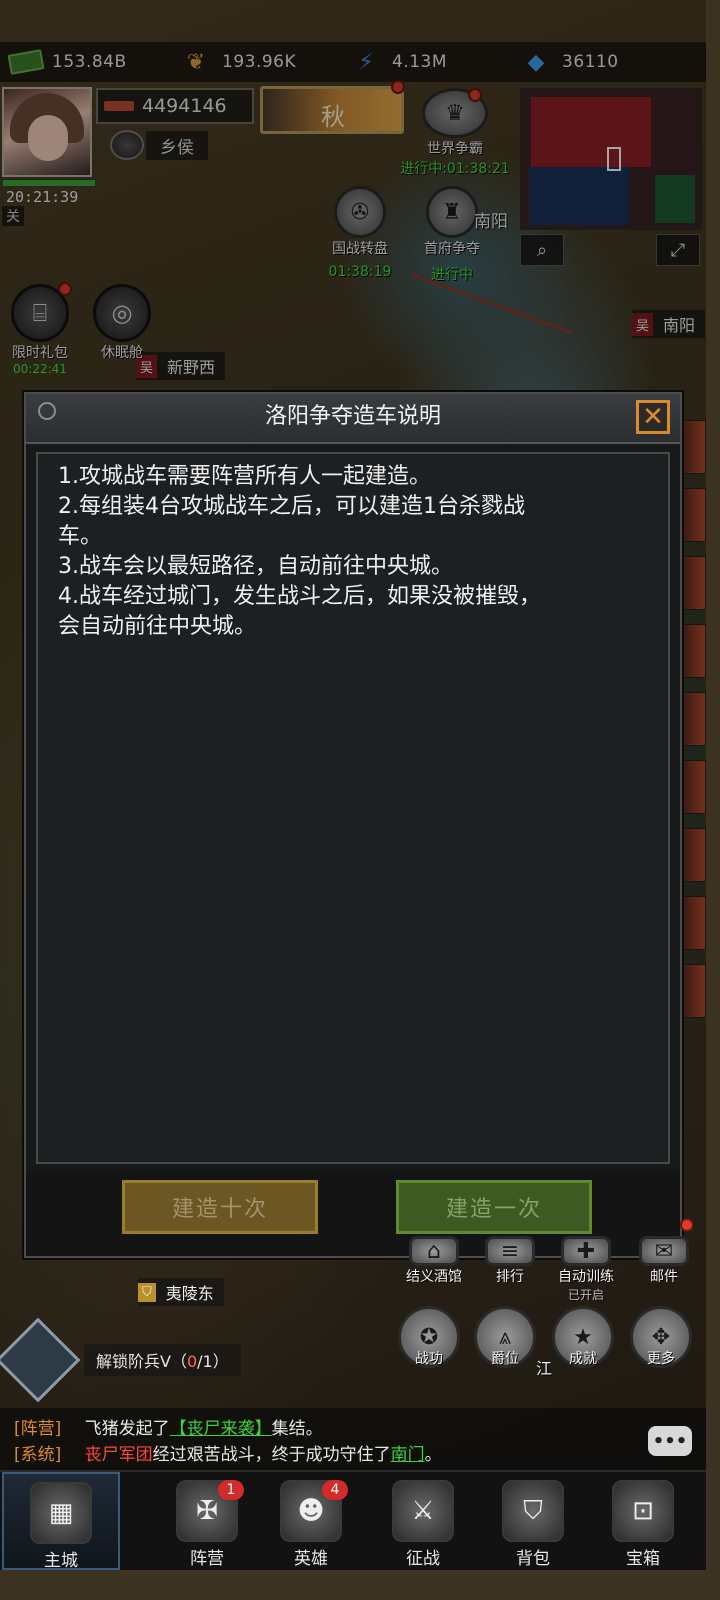 The width and height of the screenshot is (720, 1600). I want to click on ranking-button: ≡ 排行, so click(510, 1261).